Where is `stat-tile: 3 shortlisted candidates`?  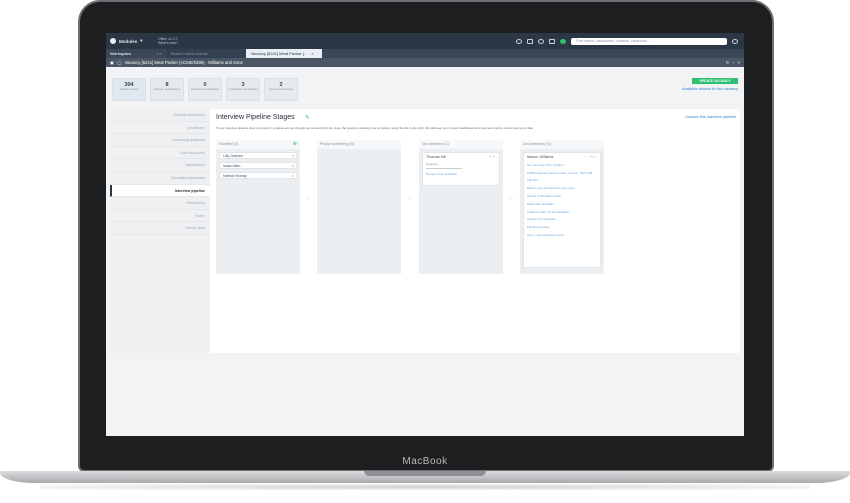 stat-tile: 3 shortlisted candidates is located at coordinates (243, 89).